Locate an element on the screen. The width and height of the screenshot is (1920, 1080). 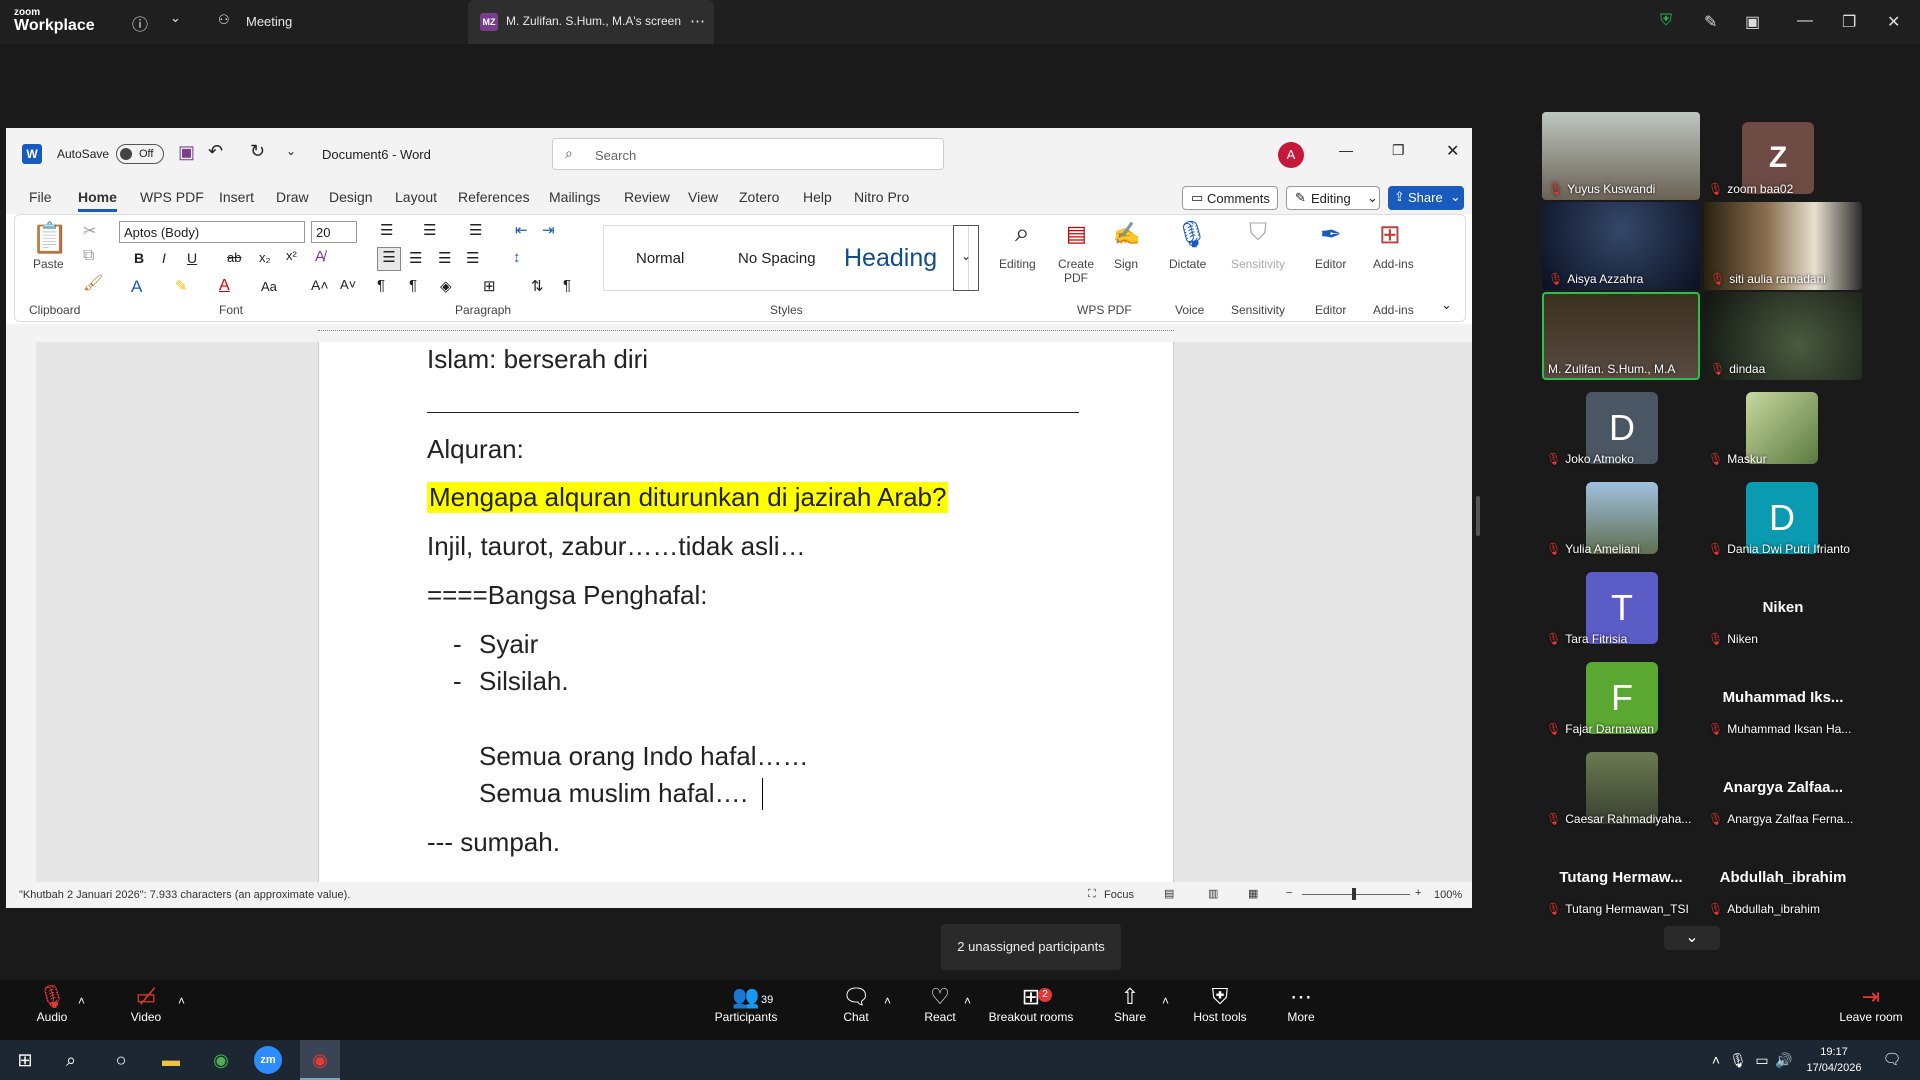
file-explorer-icon: ▬ is located at coordinates (171, 1060).